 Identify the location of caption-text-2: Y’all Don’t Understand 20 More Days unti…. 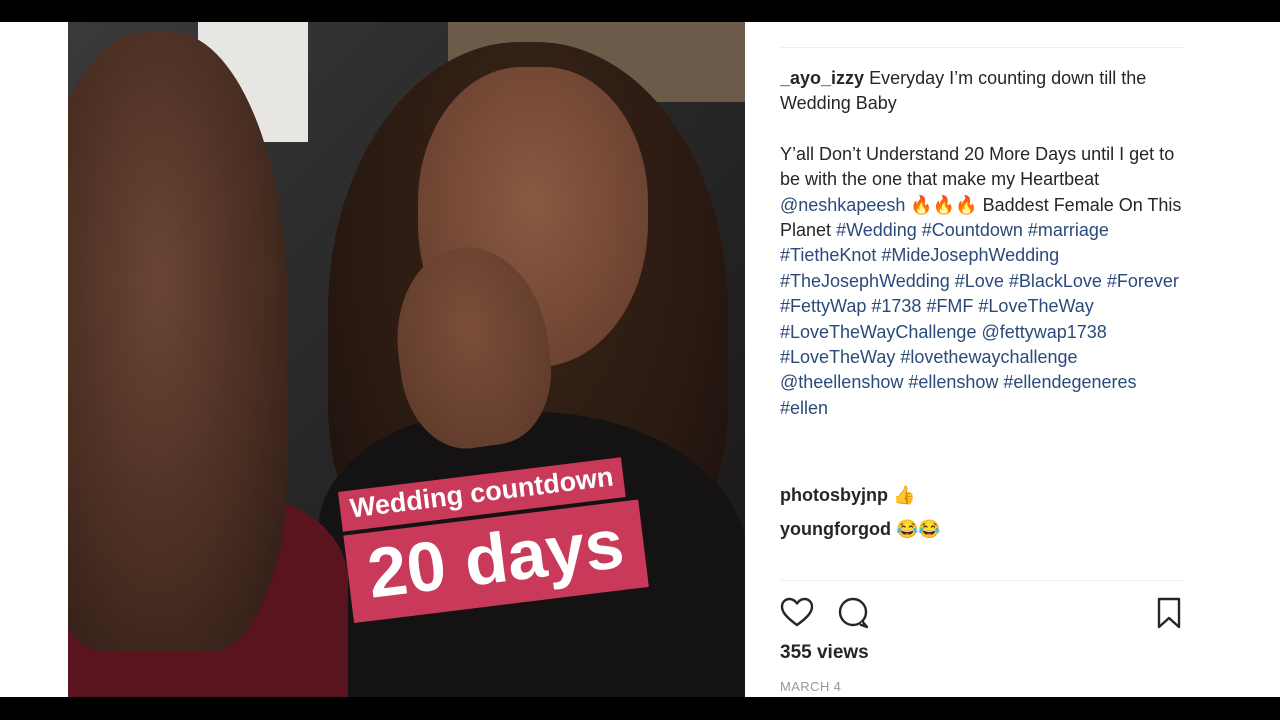
(977, 166).